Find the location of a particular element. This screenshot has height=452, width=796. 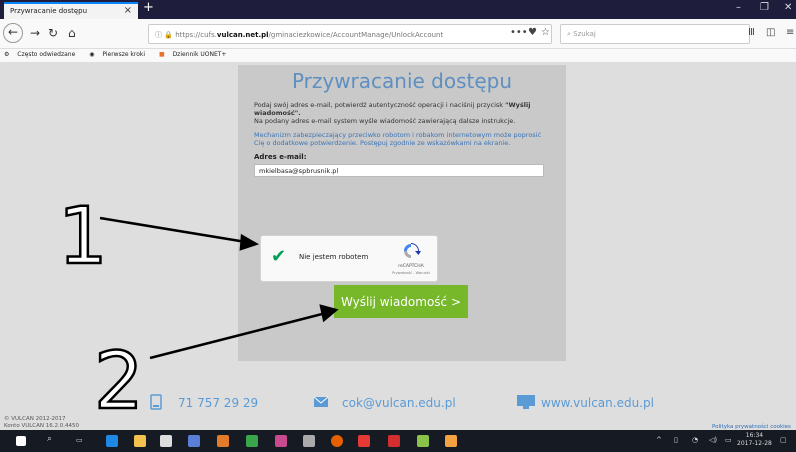

windows-taskbar: ⌕ ▭ ^ ▯ ◔ ◁) ▭ 16:34 2017-12-28 ▢ is located at coordinates (398, 441).